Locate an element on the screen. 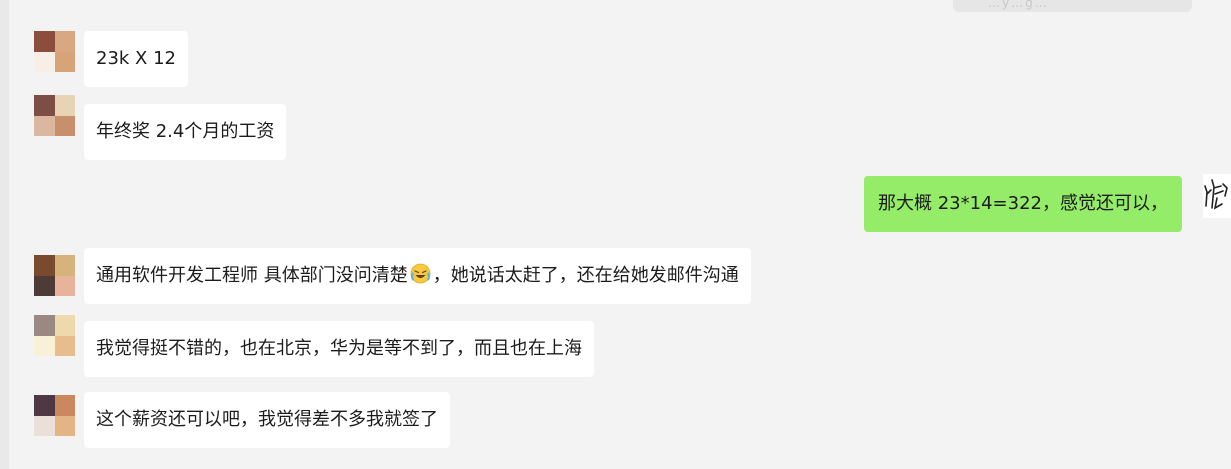  message-bubble: 这个薪资还可以吧，我觉得差不多我就签了 is located at coordinates (267, 420).